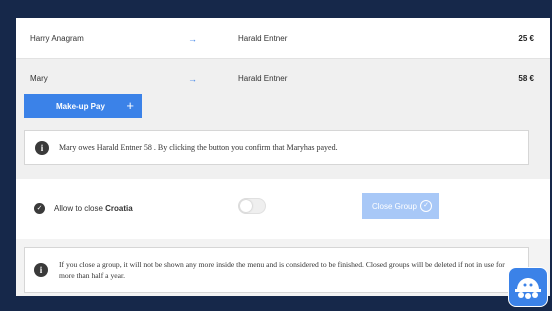  I want to click on app-logo-graphic, so click(528, 288).